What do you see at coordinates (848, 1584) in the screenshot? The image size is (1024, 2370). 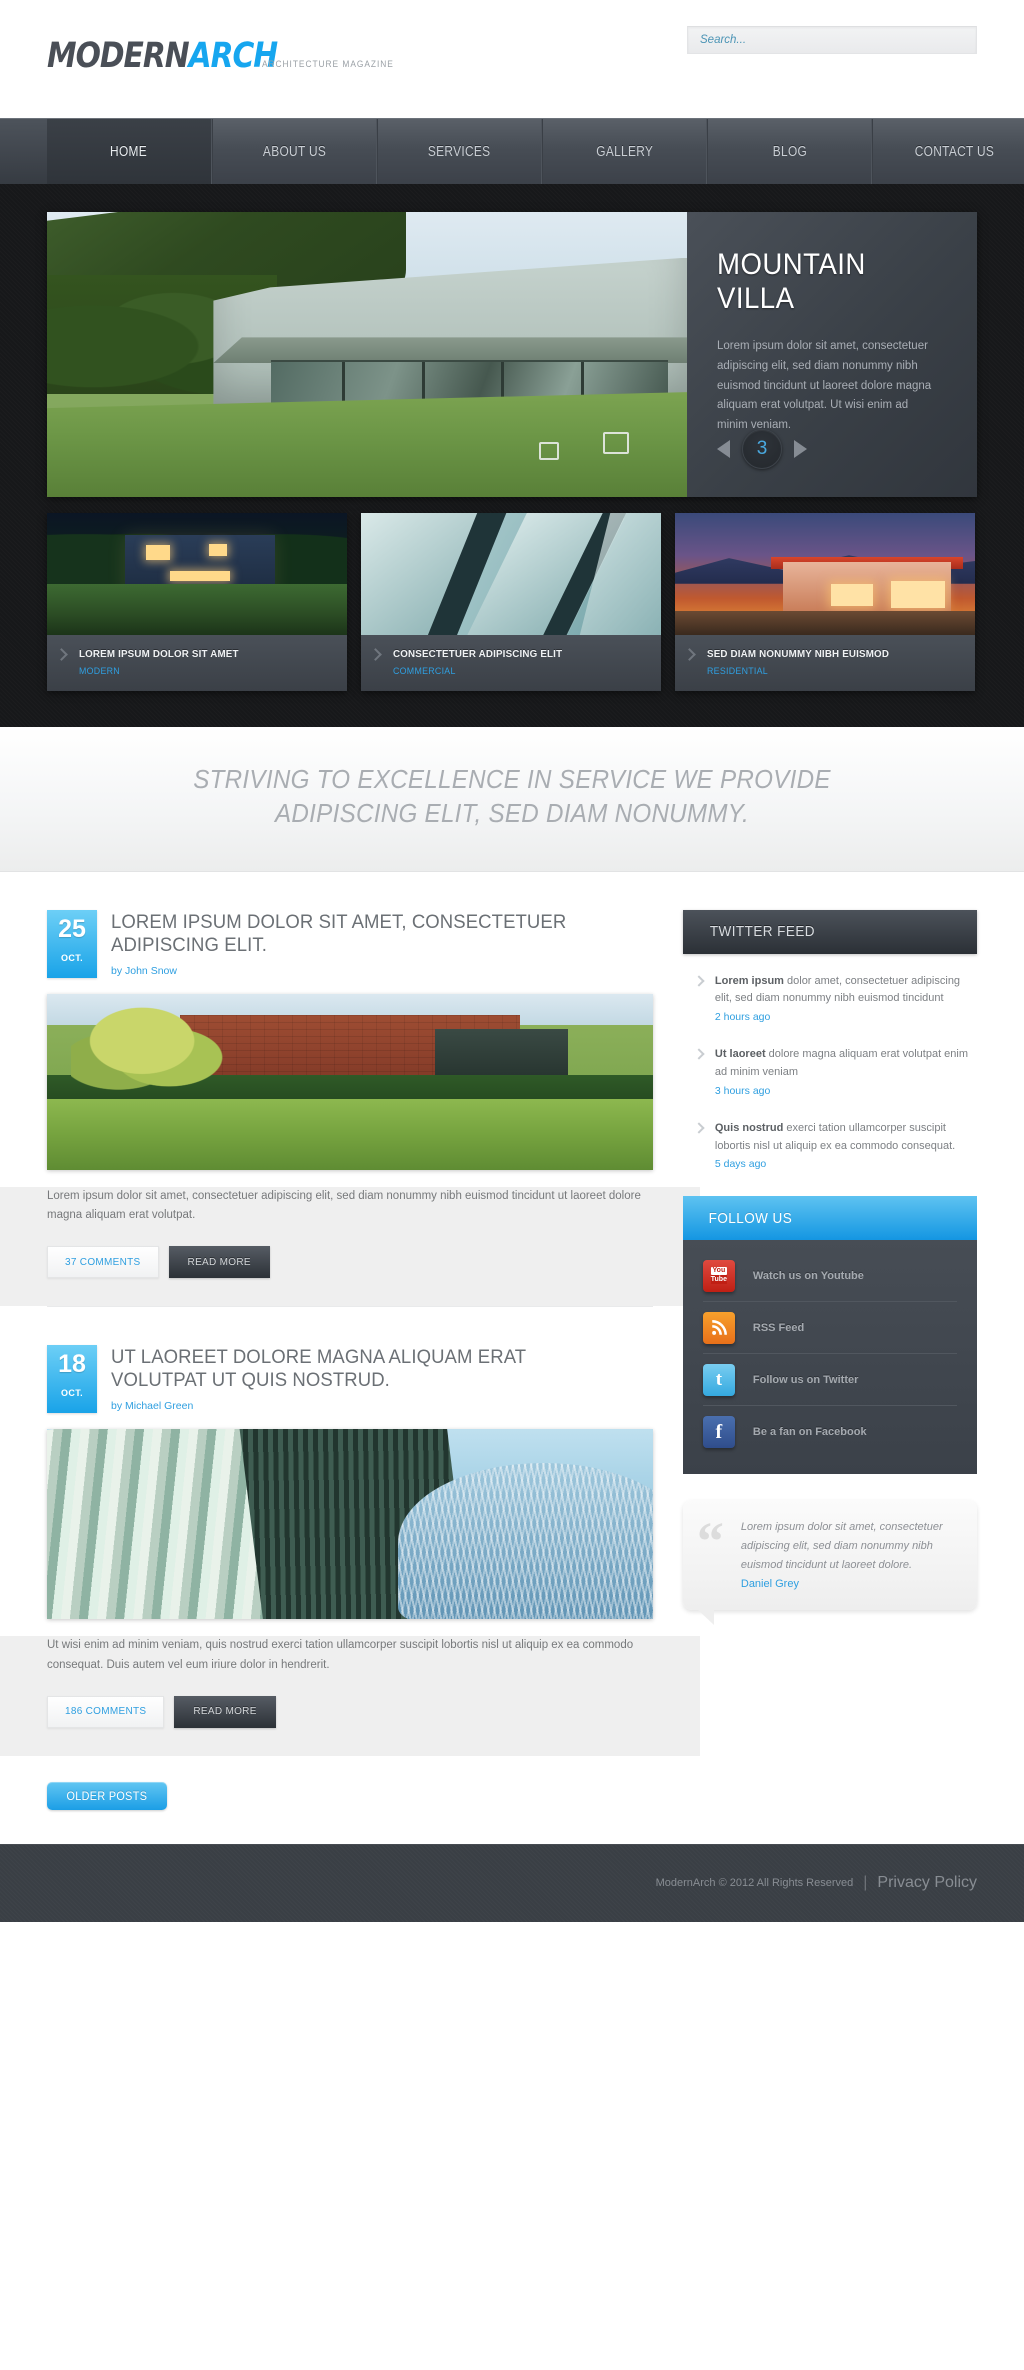 I see `testimonial-author: Daniel Grey` at bounding box center [848, 1584].